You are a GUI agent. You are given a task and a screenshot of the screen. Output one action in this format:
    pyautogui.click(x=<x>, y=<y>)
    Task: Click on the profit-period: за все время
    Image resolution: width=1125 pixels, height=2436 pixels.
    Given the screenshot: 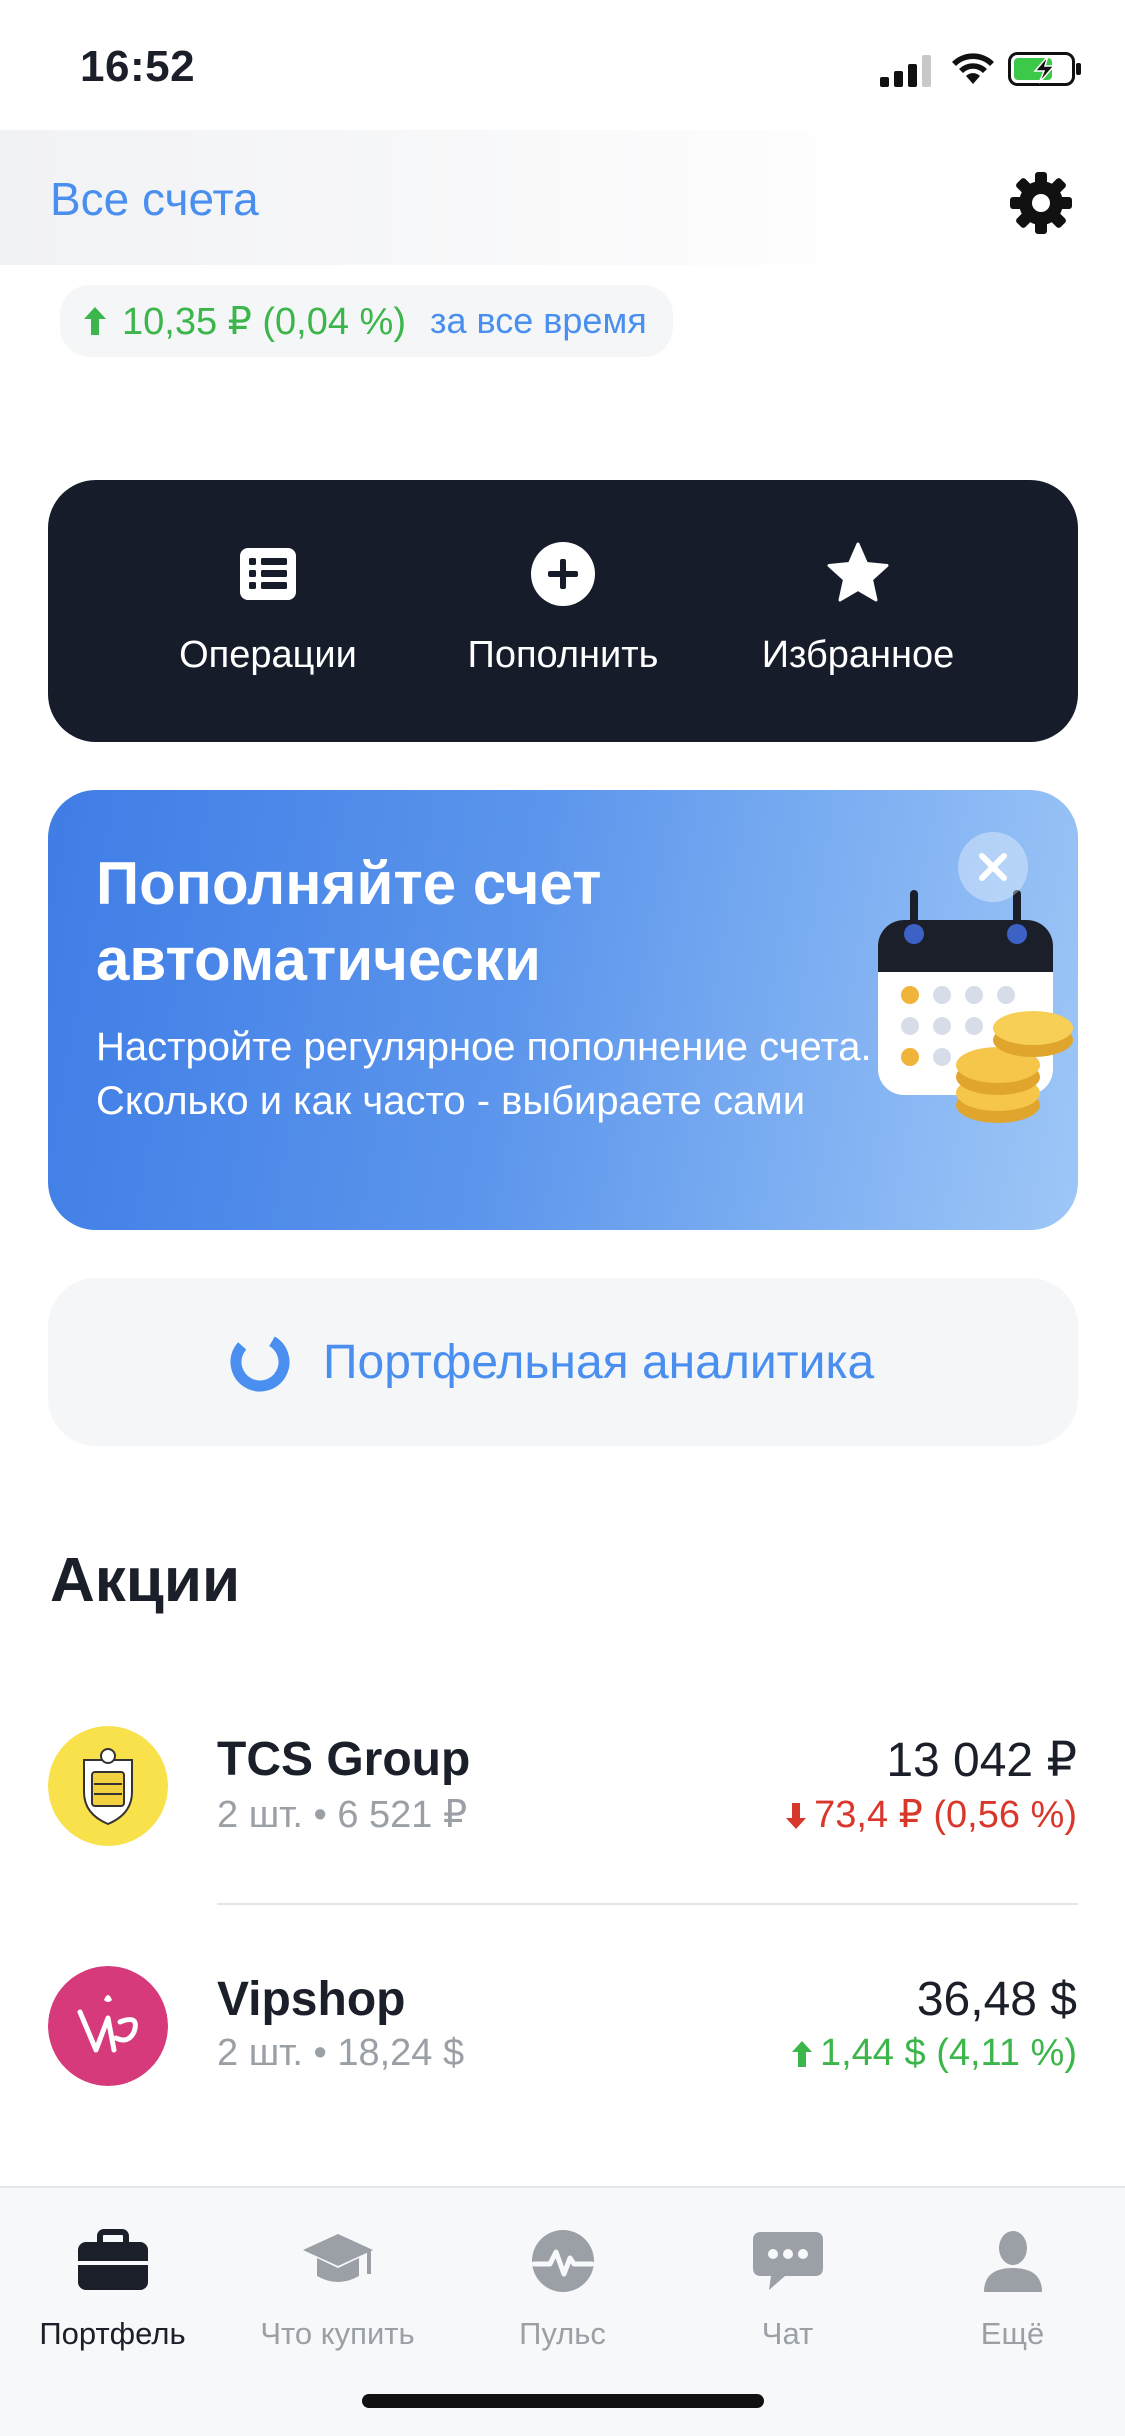 What is the action you would take?
    pyautogui.click(x=538, y=320)
    